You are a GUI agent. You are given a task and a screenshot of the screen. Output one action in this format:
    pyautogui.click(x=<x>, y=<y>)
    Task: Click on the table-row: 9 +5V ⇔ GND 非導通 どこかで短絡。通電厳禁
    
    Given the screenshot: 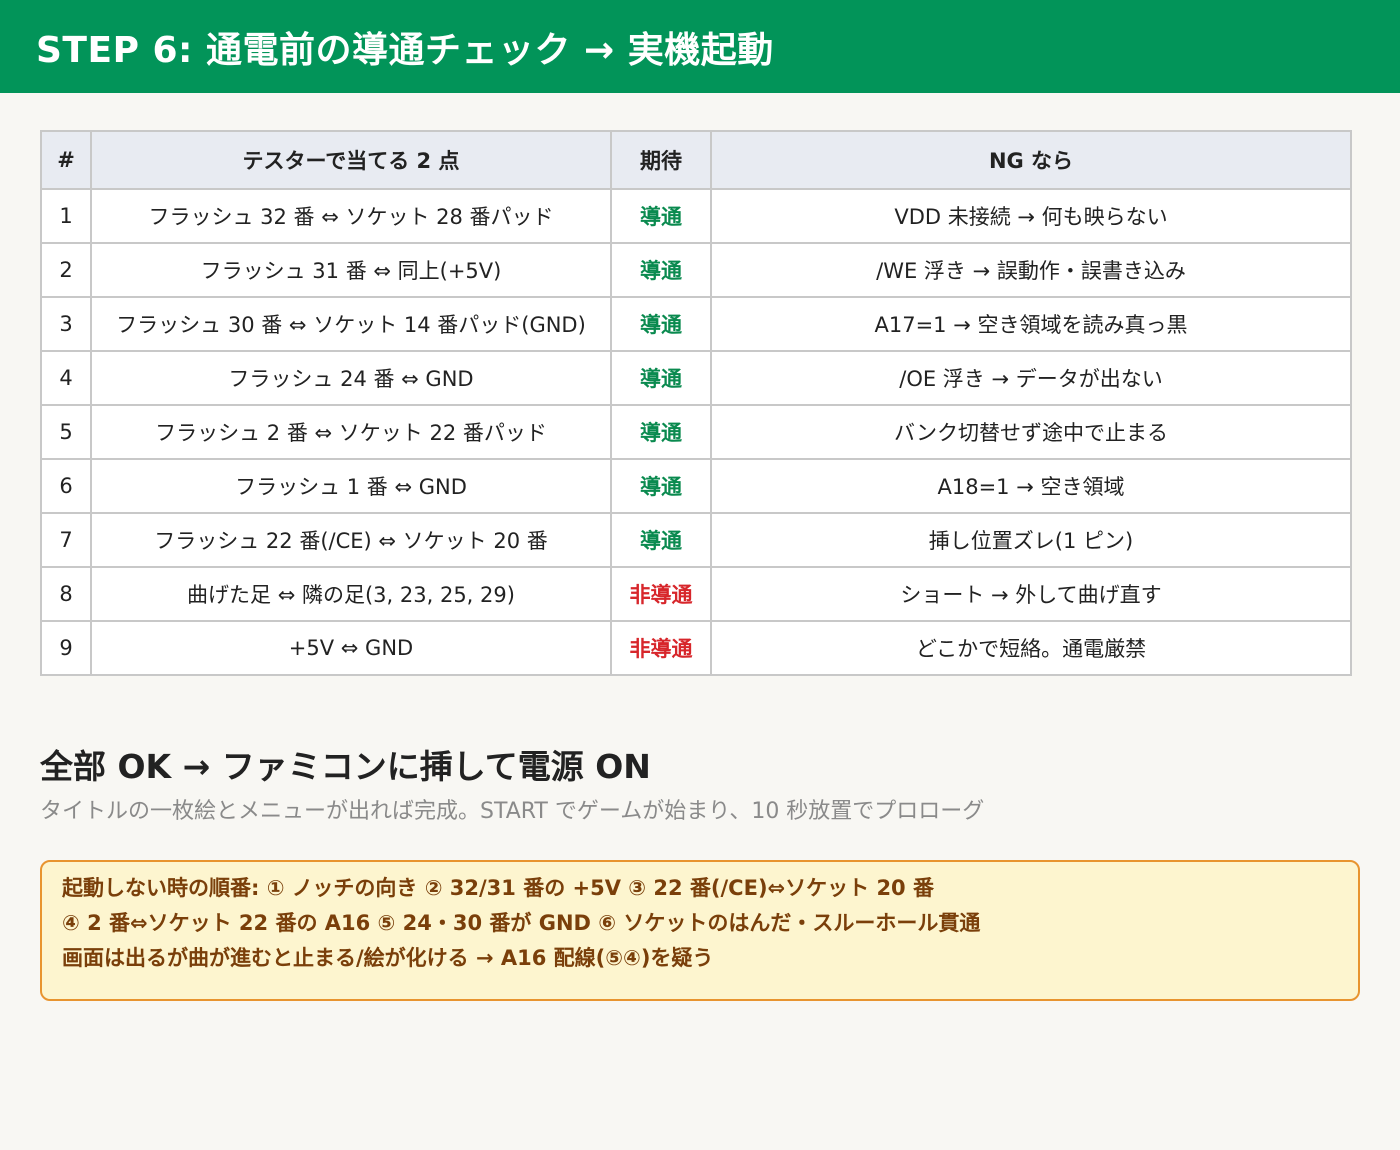 What is the action you would take?
    pyautogui.click(x=696, y=648)
    